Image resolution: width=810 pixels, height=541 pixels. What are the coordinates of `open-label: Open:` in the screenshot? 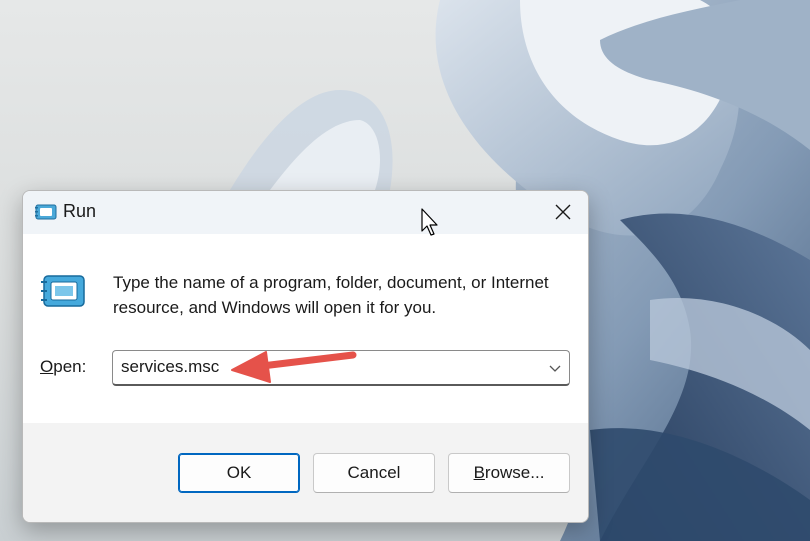 It's located at (63, 367).